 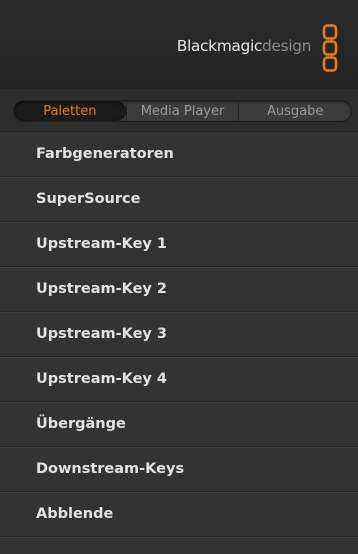 What do you see at coordinates (179, 199) in the screenshot?
I see `palette-item-supersource: SuperSource` at bounding box center [179, 199].